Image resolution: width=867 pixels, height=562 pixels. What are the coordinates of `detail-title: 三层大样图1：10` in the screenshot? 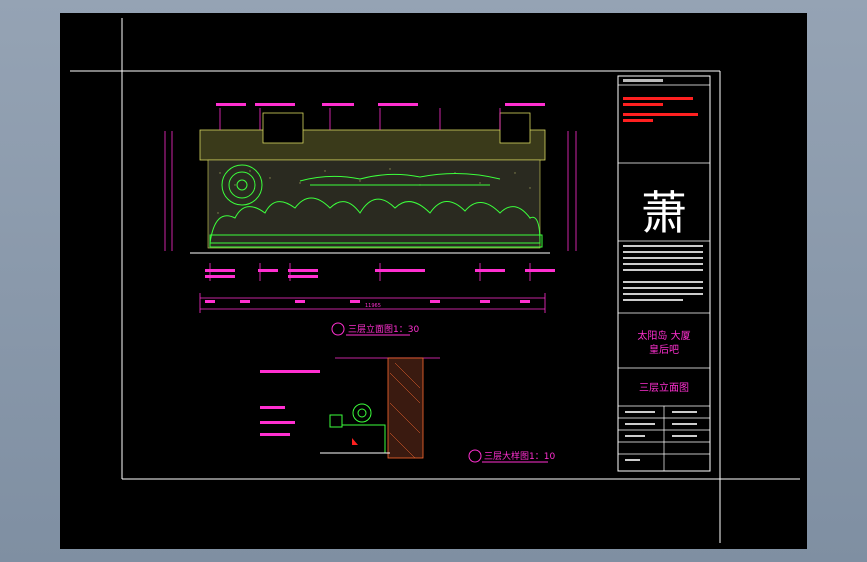 It's located at (519, 456).